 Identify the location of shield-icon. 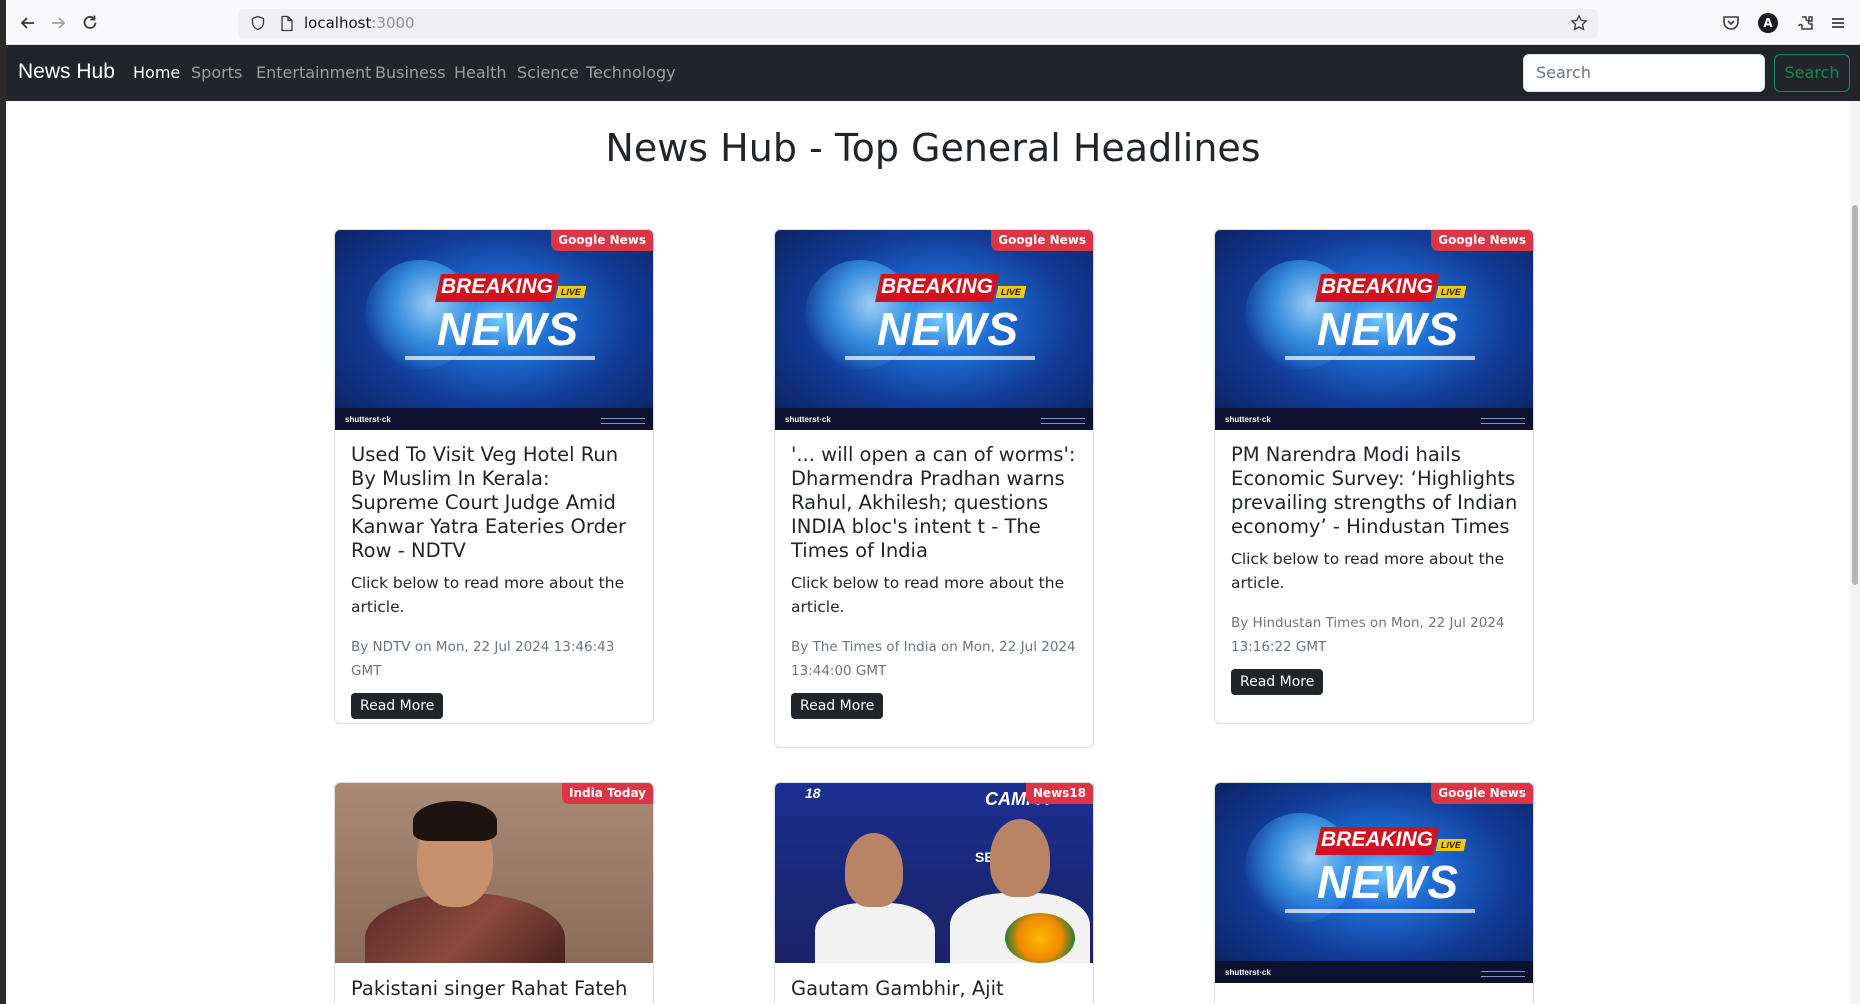
(258, 23).